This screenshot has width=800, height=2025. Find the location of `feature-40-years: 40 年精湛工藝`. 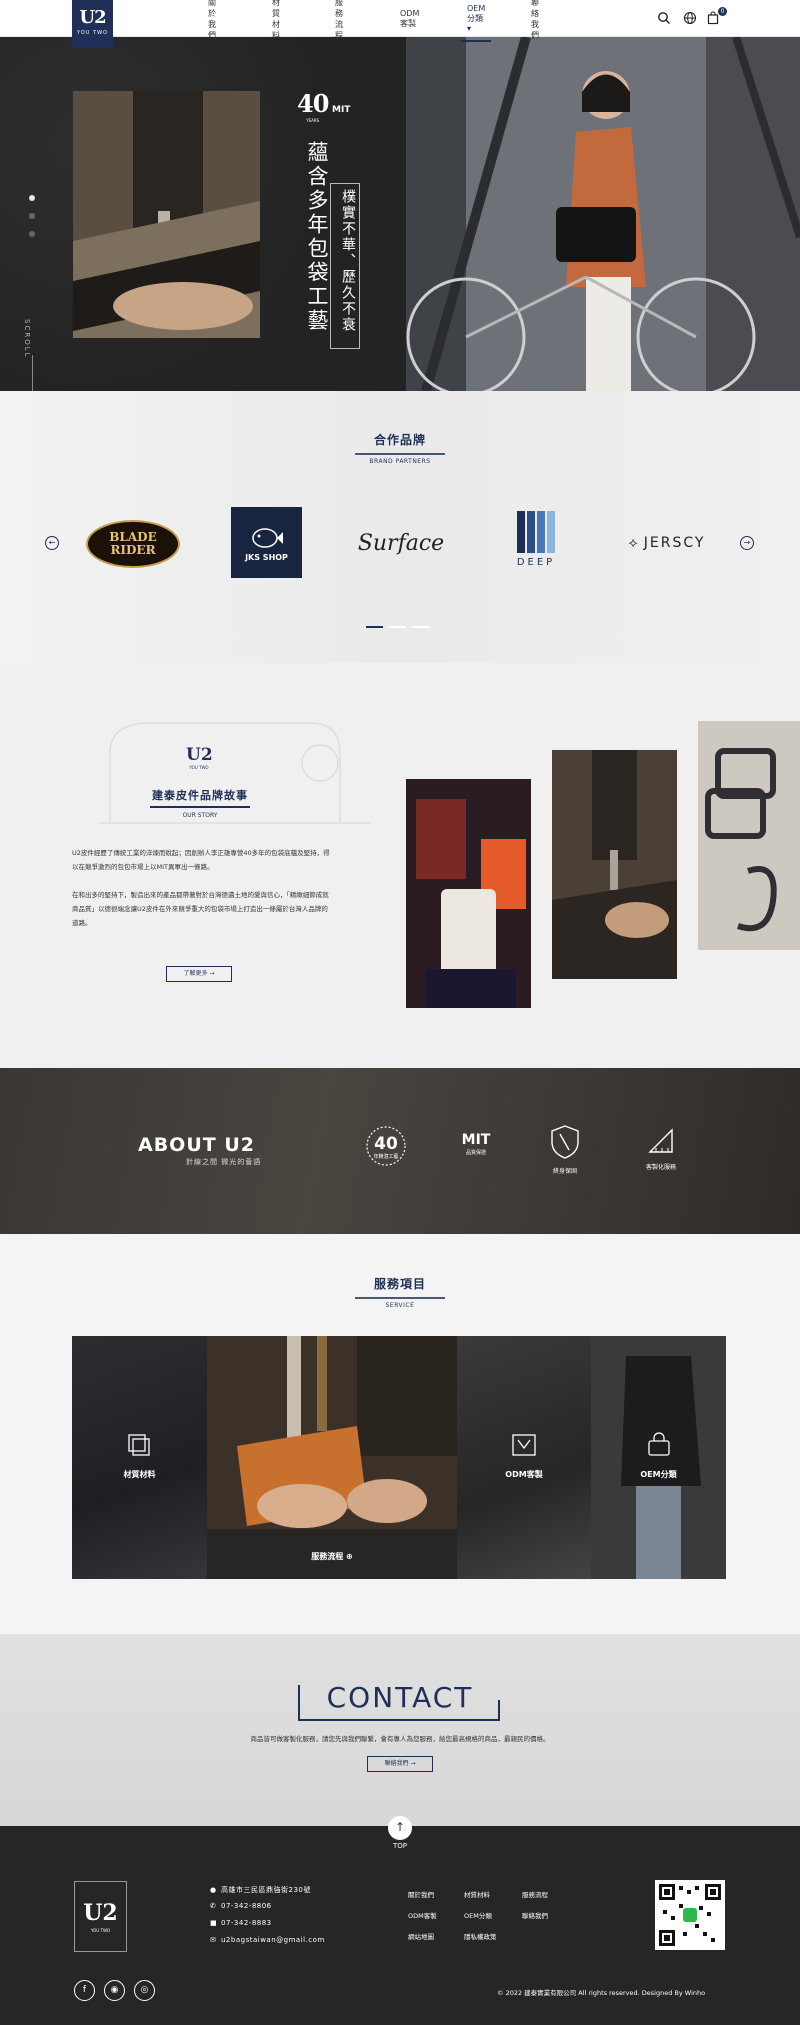

feature-40-years: 40 年精湛工藝 is located at coordinates (386, 1149).